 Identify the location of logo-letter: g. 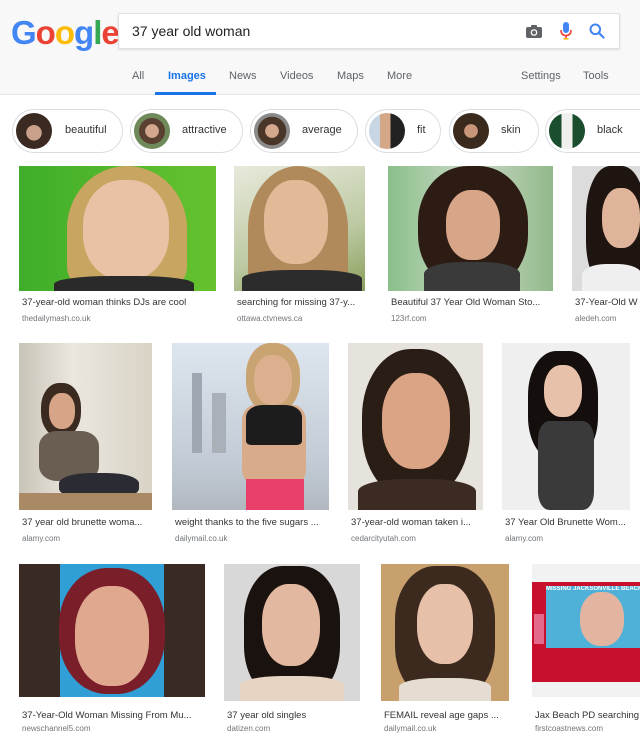
(84, 32).